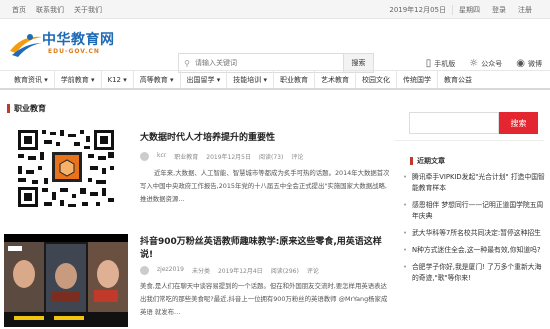 The image size is (550, 329). Describe the element at coordinates (74, 51) in the screenshot. I see `logo-domain: EDU-GOV.CN` at that location.